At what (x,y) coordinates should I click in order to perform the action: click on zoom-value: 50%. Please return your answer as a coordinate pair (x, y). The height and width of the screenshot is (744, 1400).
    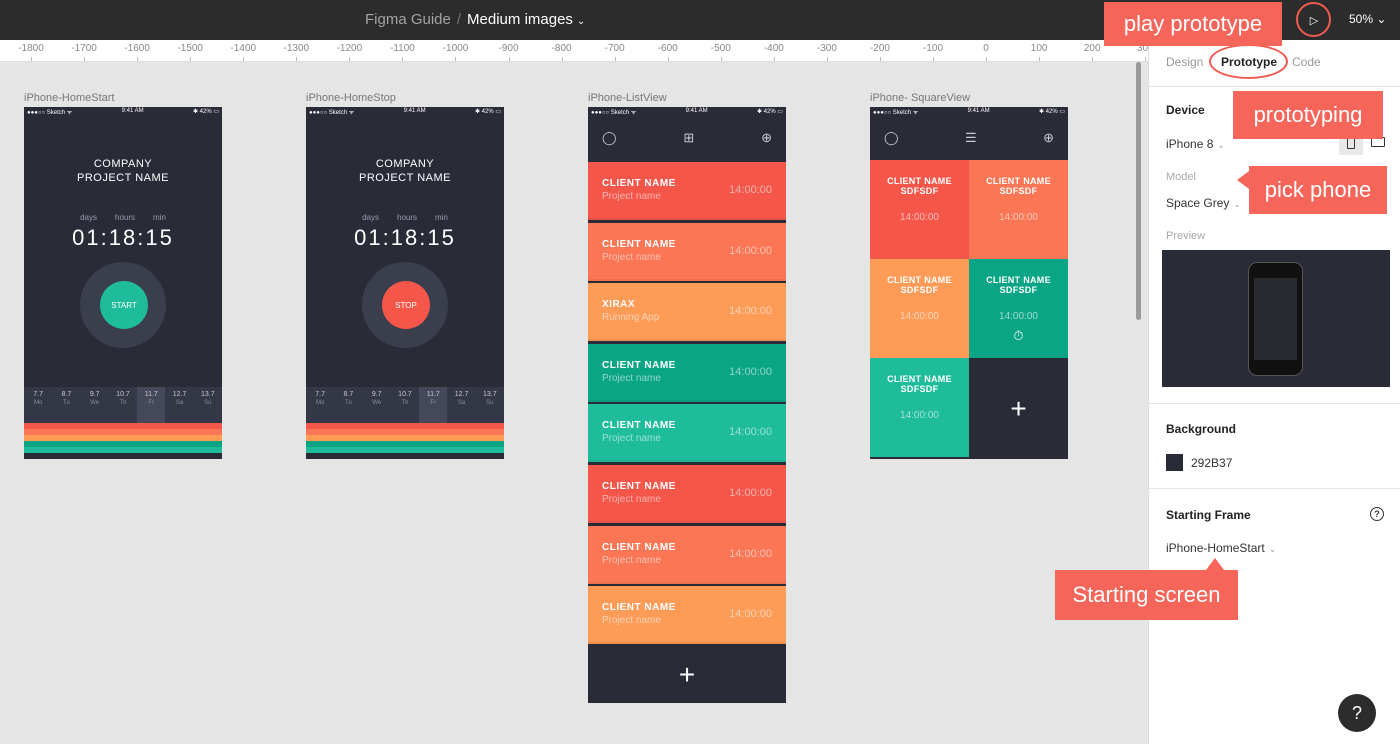
    Looking at the image, I should click on (1361, 19).